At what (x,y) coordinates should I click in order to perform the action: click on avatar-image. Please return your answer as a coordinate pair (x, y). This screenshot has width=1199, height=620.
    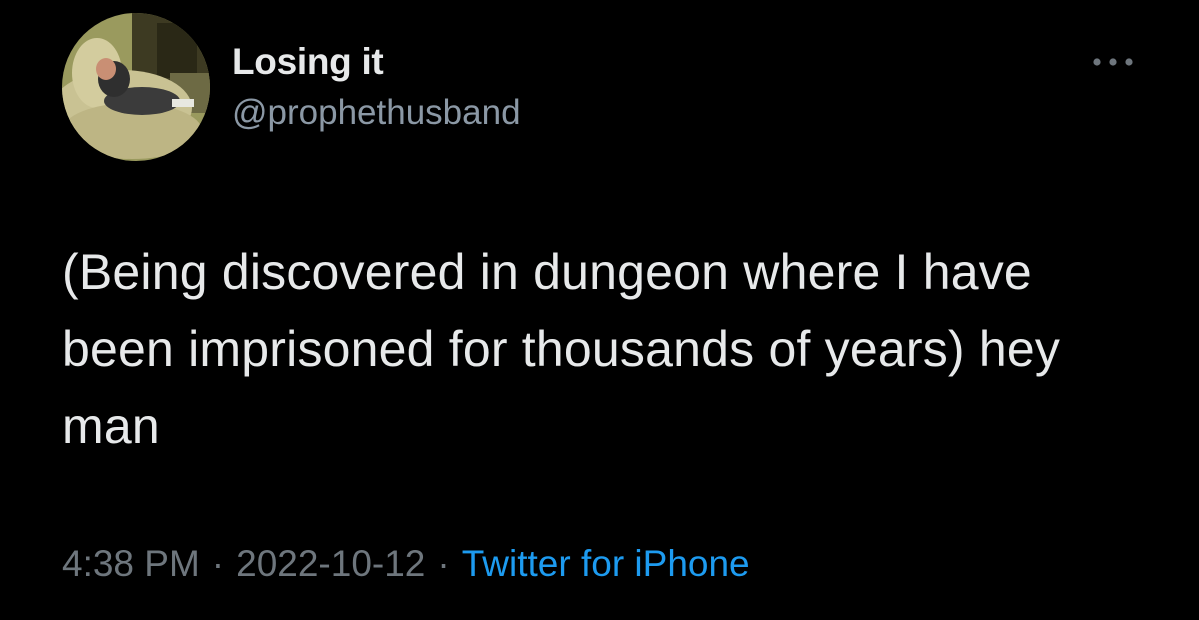
    Looking at the image, I should click on (136, 87).